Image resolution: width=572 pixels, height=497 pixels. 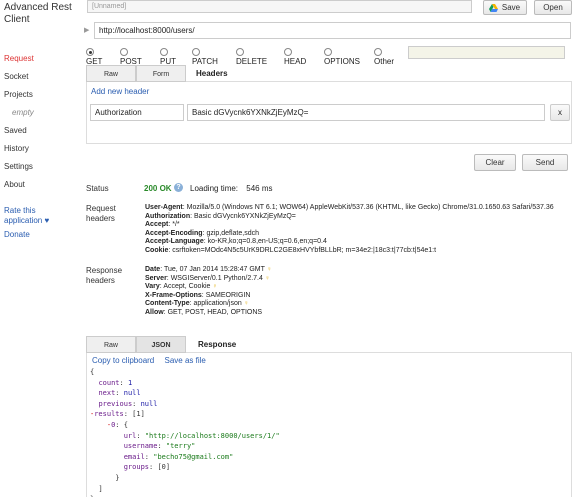 I want to click on json-line: url: "http://localhost:8000/users/1/", so click(x=201, y=435).